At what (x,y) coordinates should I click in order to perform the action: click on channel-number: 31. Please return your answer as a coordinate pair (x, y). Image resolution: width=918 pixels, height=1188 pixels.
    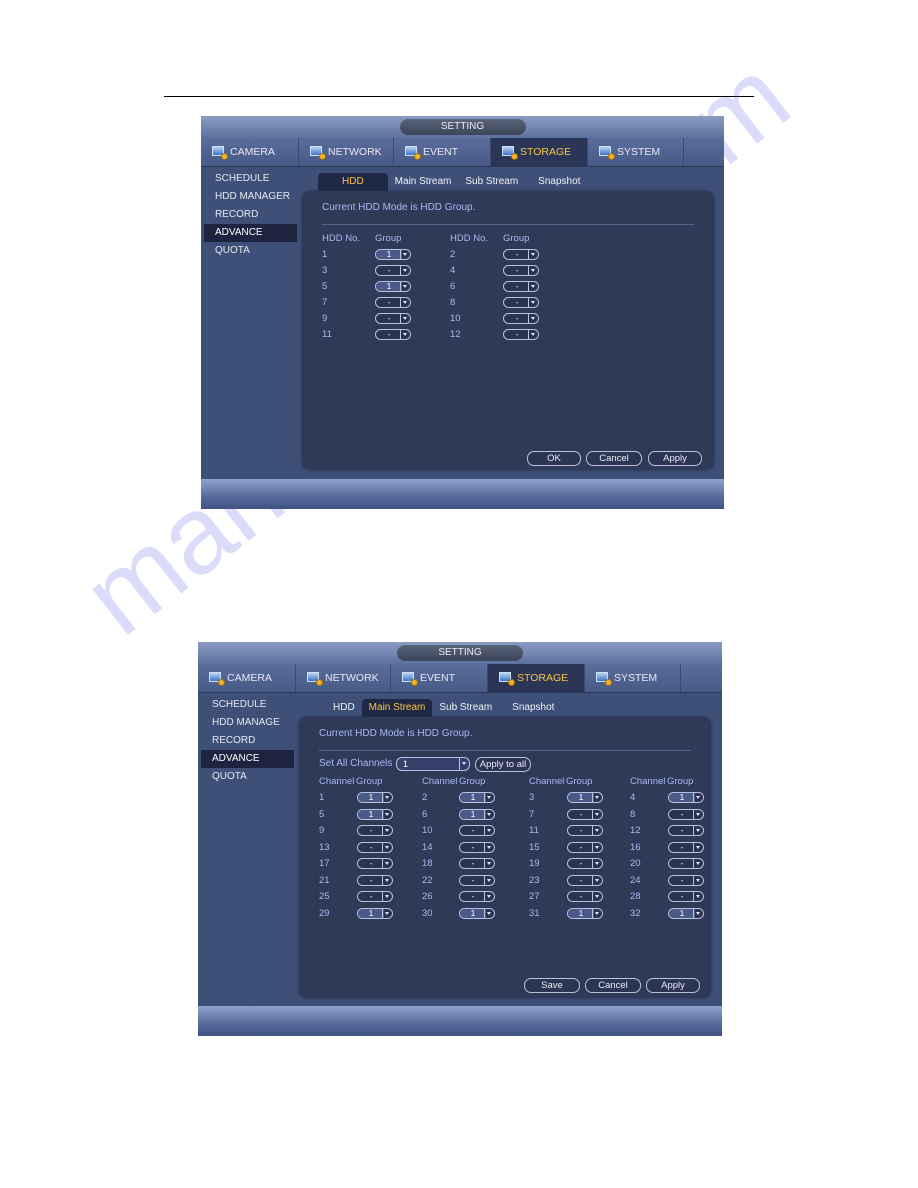
    Looking at the image, I should click on (534, 913).